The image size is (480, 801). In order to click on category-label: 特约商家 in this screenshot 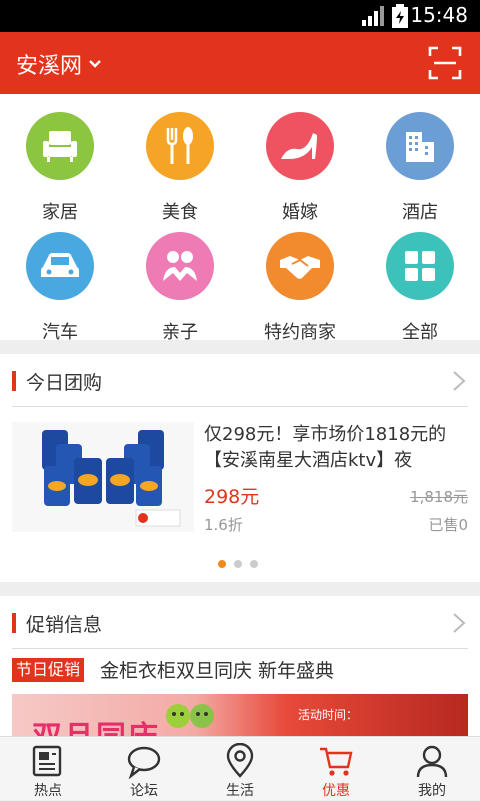, I will do `click(300, 332)`.